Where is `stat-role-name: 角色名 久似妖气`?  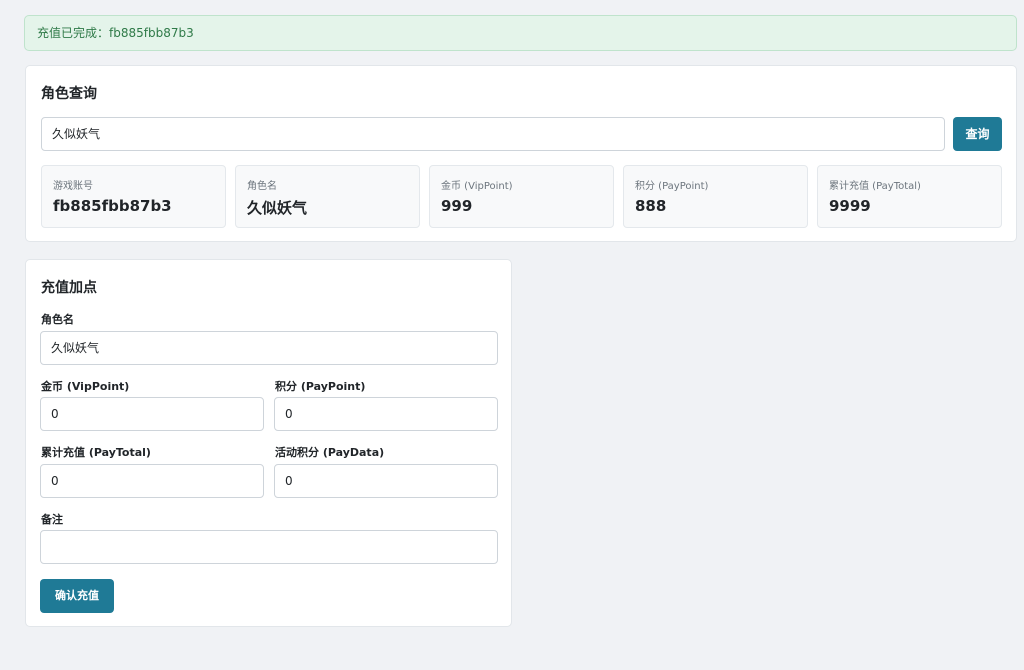
stat-role-name: 角色名 久似妖气 is located at coordinates (327, 196).